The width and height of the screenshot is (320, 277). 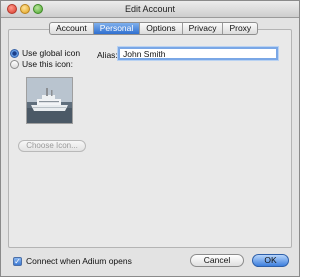 I want to click on tab-options: Options, so click(x=161, y=28).